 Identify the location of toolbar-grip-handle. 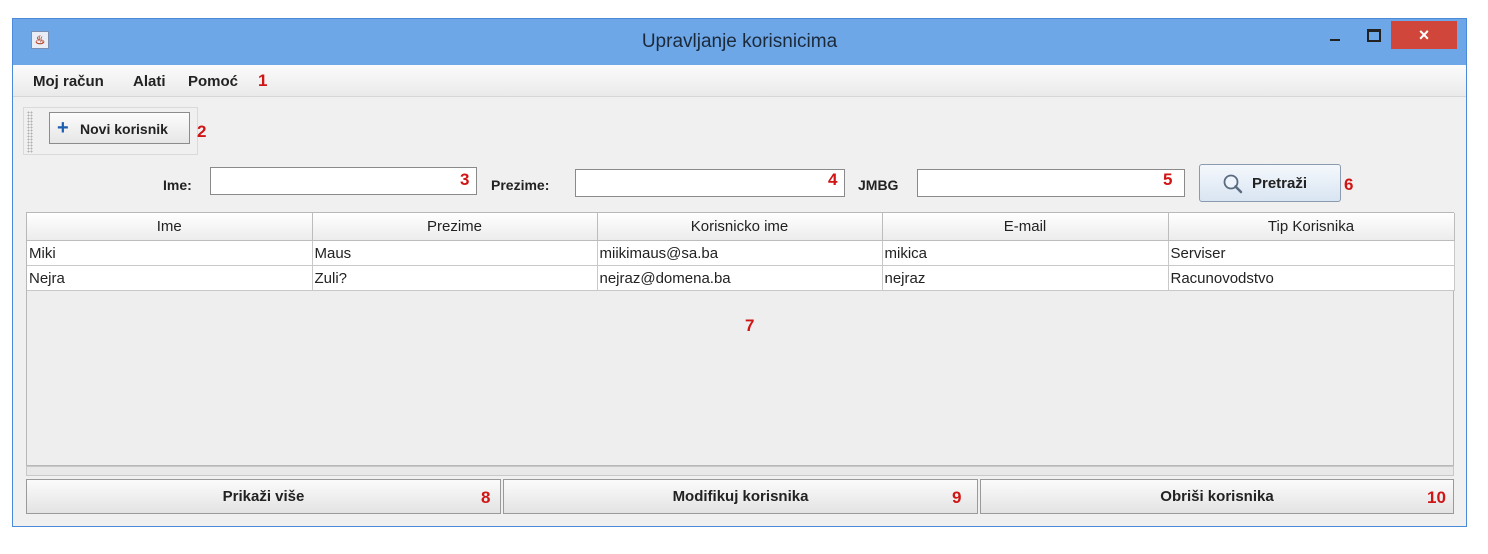
(30, 132).